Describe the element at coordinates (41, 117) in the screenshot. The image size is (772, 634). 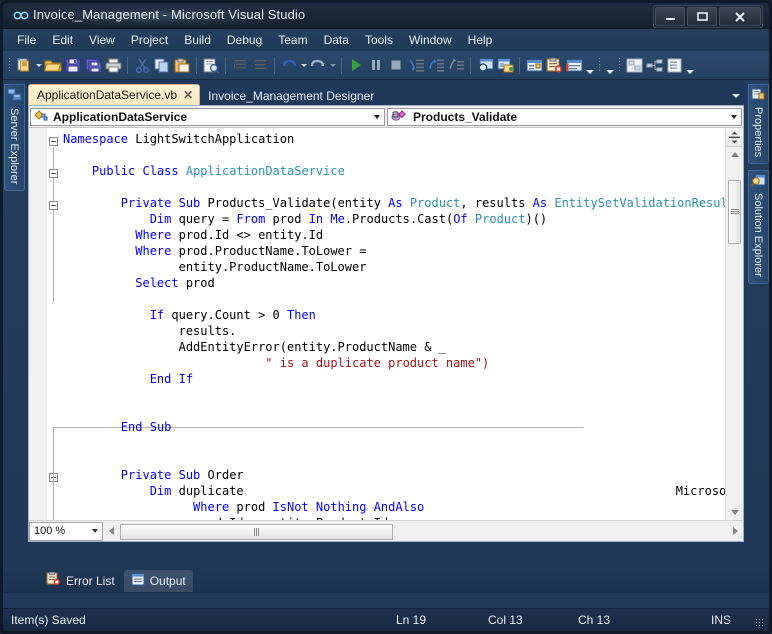
I see `class-icon` at that location.